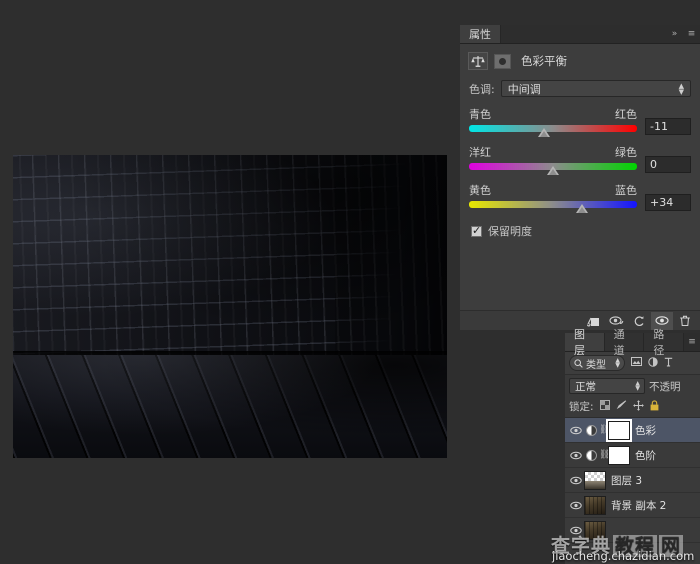 This screenshot has height=564, width=700. Describe the element at coordinates (685, 321) in the screenshot. I see `delete-icon` at that location.